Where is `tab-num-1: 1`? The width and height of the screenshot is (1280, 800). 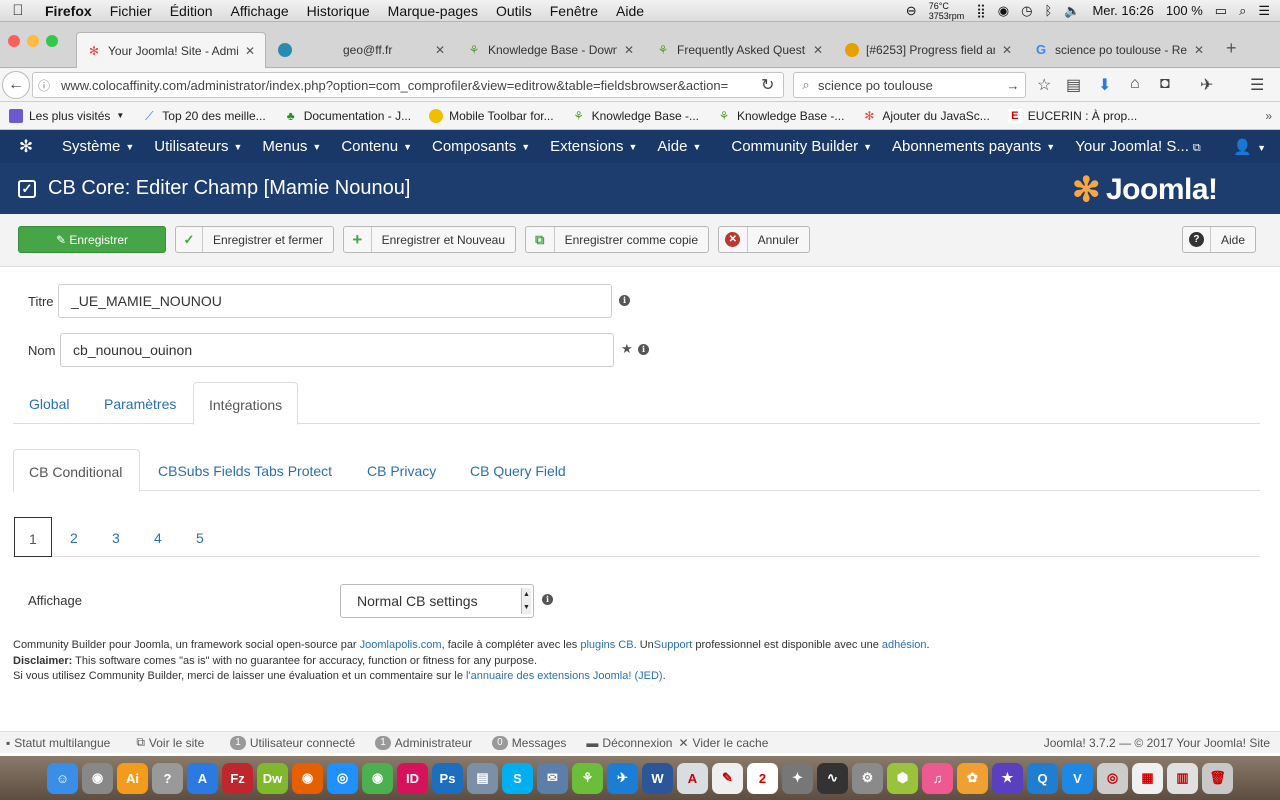 tab-num-1: 1 is located at coordinates (33, 537).